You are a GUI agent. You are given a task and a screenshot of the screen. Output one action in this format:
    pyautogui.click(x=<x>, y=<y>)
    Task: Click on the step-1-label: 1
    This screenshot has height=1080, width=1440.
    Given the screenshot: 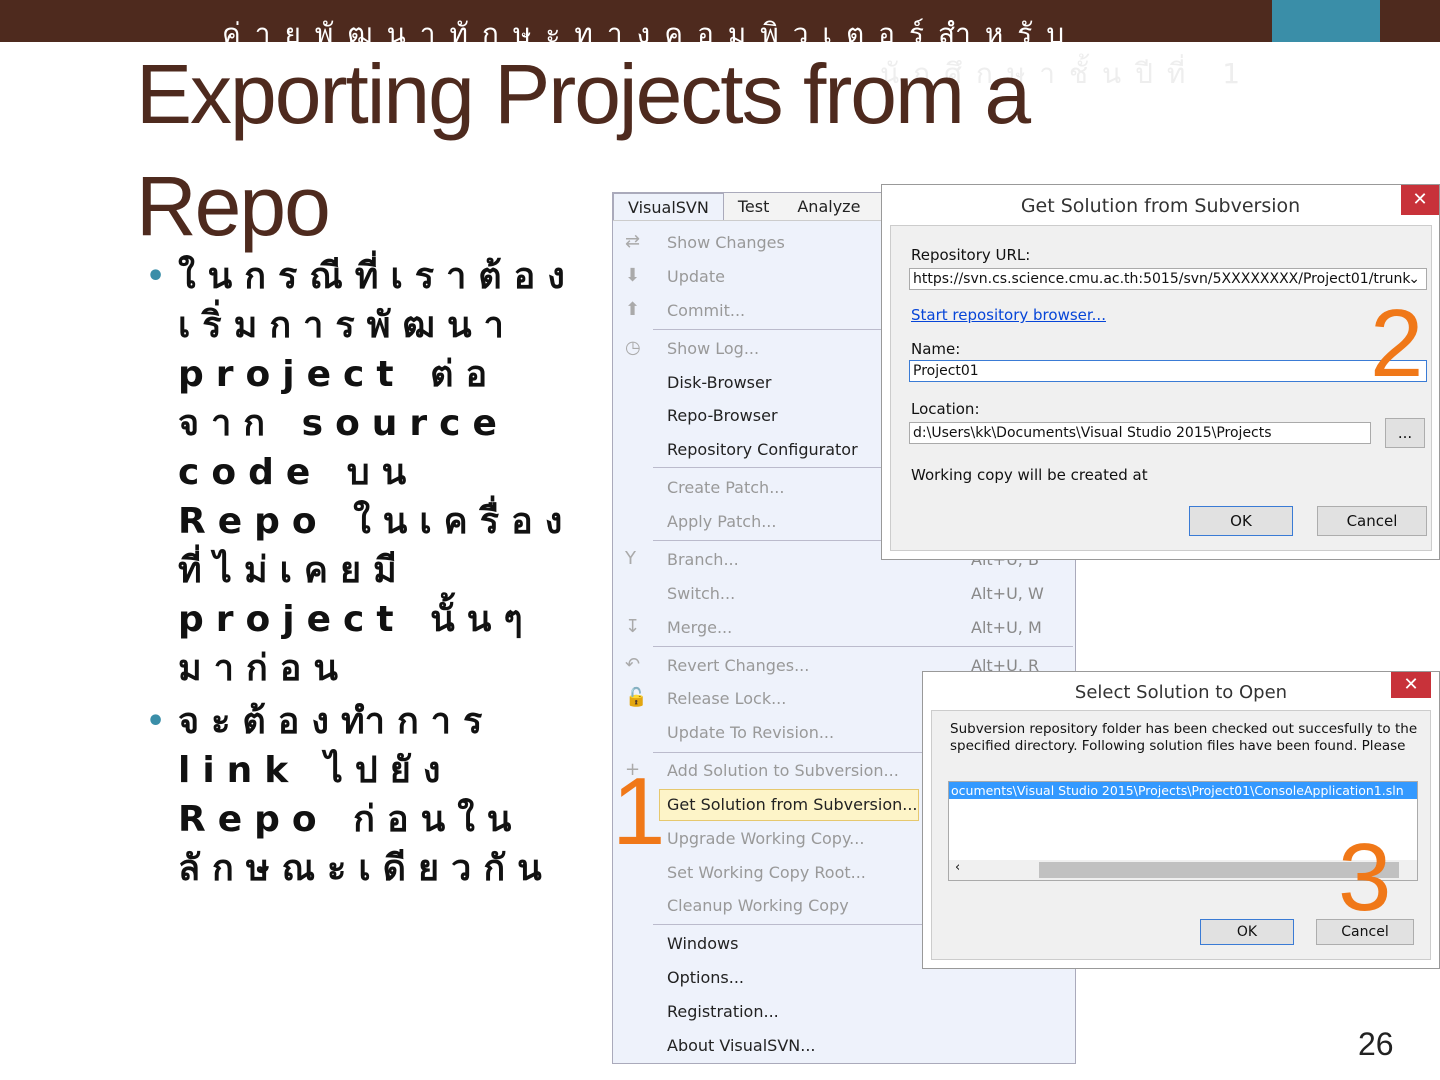 What is the action you would take?
    pyautogui.click(x=639, y=811)
    